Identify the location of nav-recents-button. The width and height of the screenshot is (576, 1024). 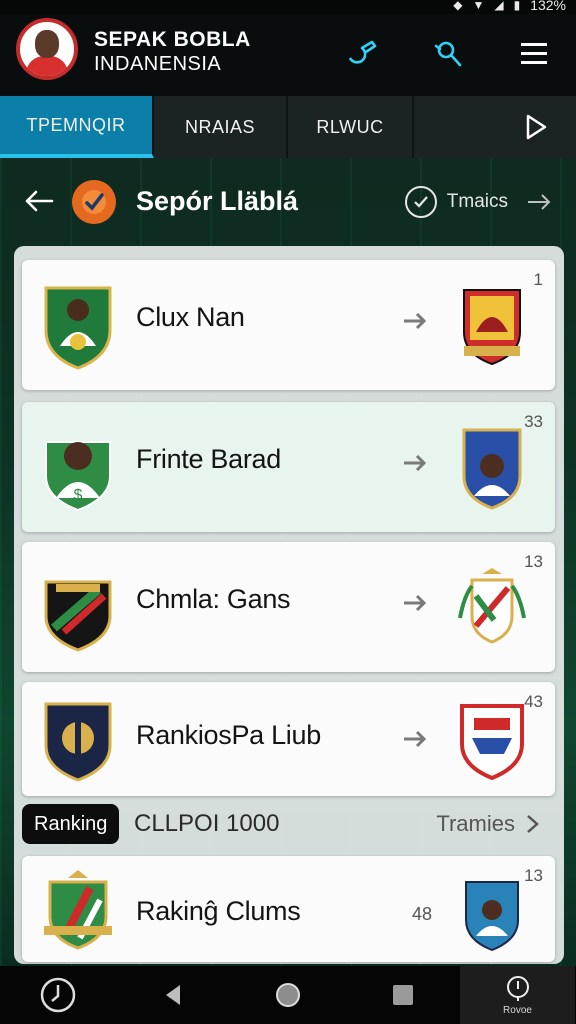
(402, 995).